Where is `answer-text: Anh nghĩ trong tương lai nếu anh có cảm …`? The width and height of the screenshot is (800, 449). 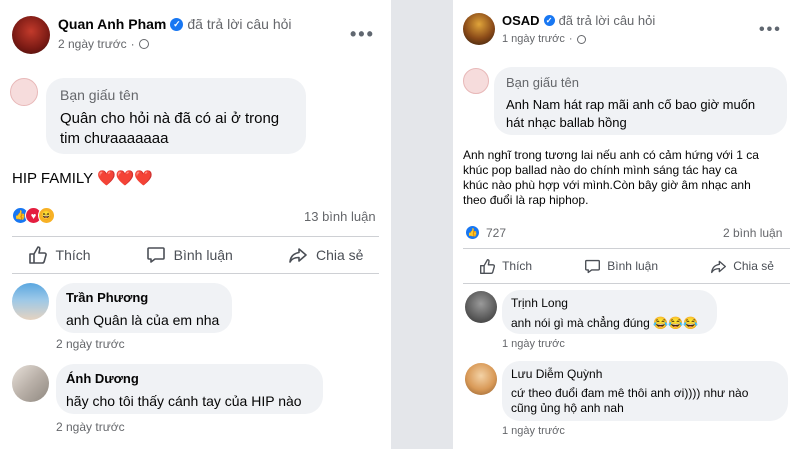
answer-text: Anh nghĩ trong tương lai nếu anh có cảm … is located at coordinates (611, 178).